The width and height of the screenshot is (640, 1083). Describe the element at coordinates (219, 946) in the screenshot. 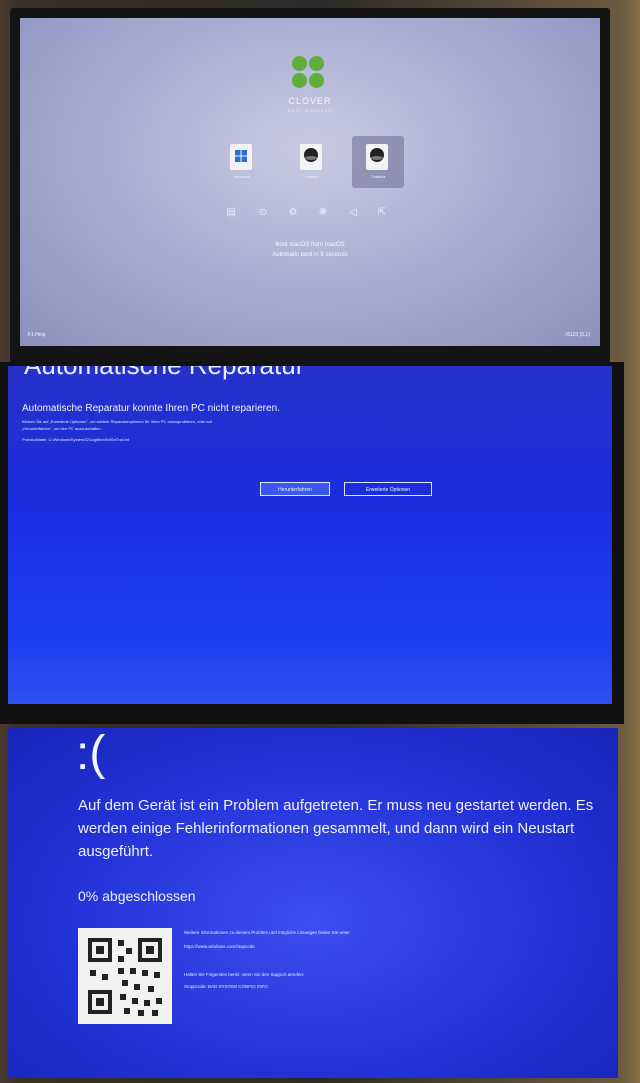

I see `bsod-stopcode-url: https://www.windows.com/stopcode` at that location.